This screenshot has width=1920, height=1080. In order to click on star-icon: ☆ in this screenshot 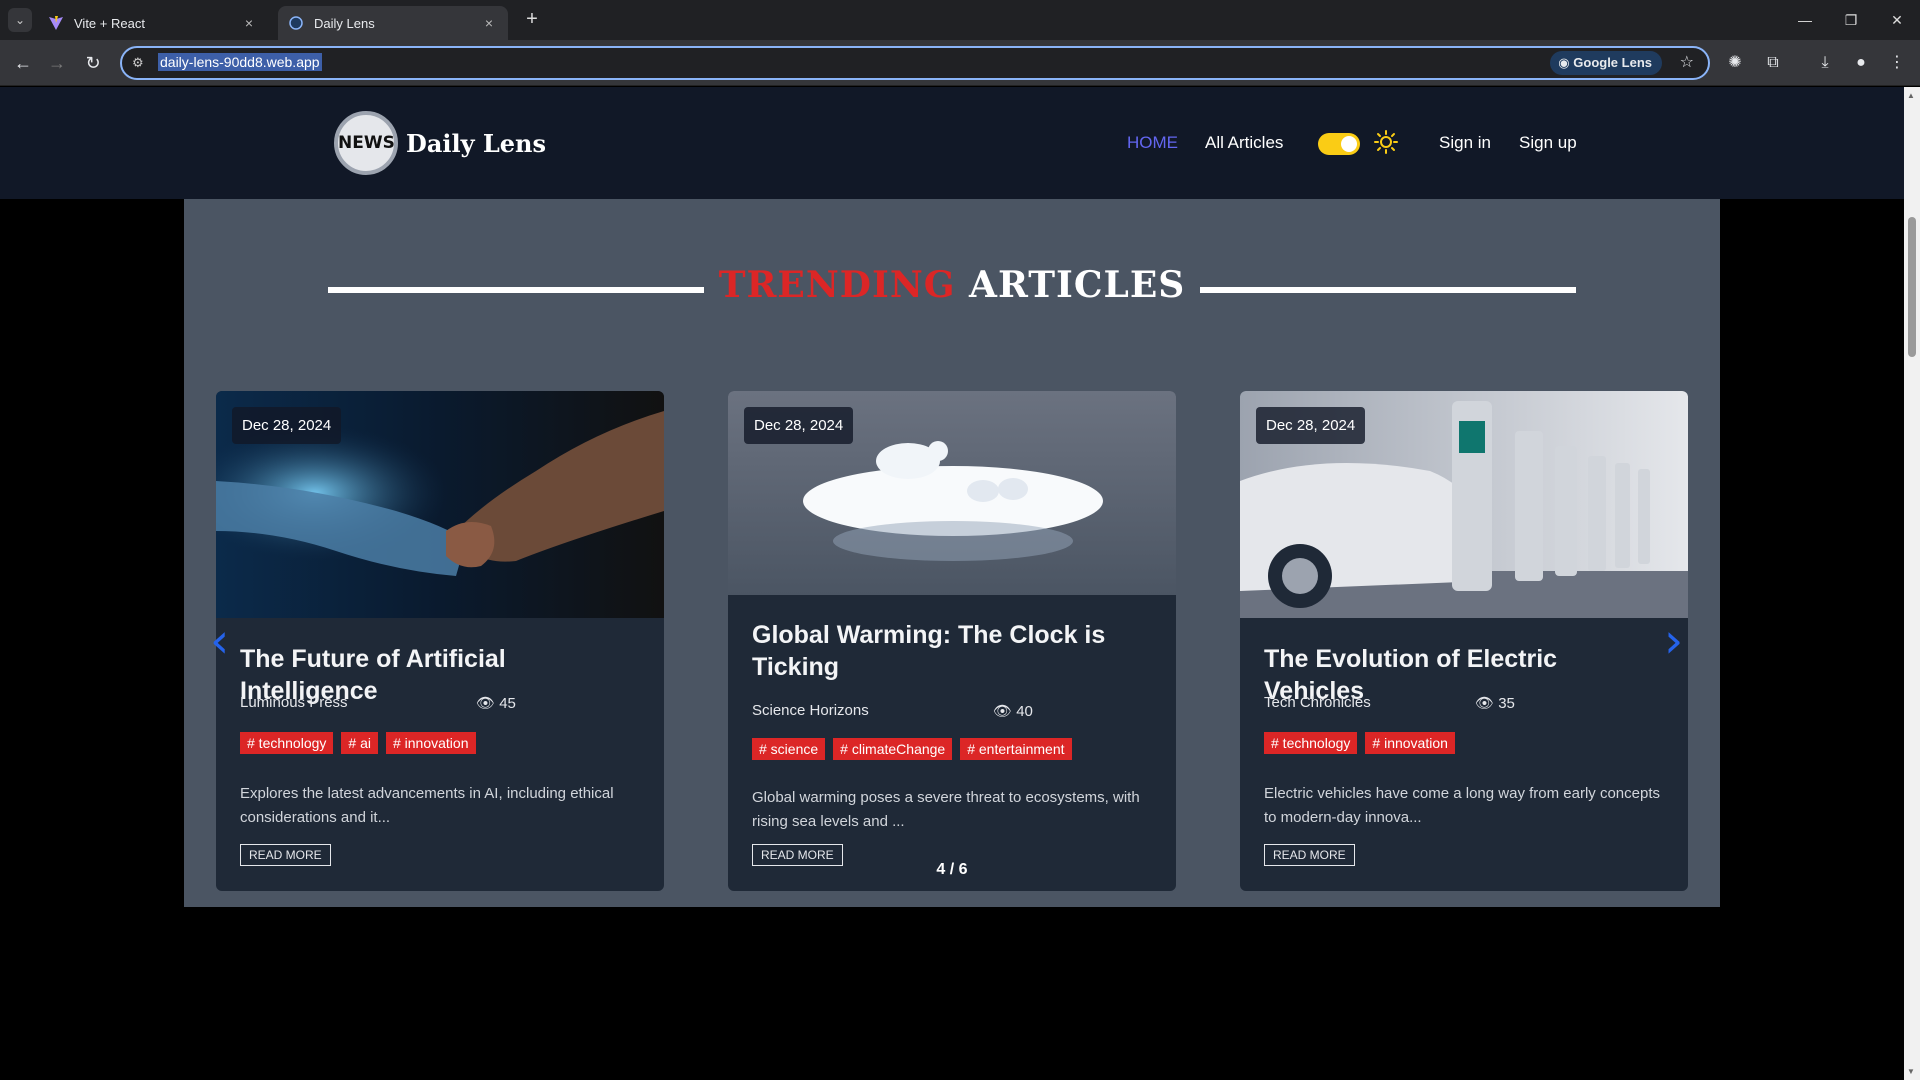, I will do `click(1687, 62)`.